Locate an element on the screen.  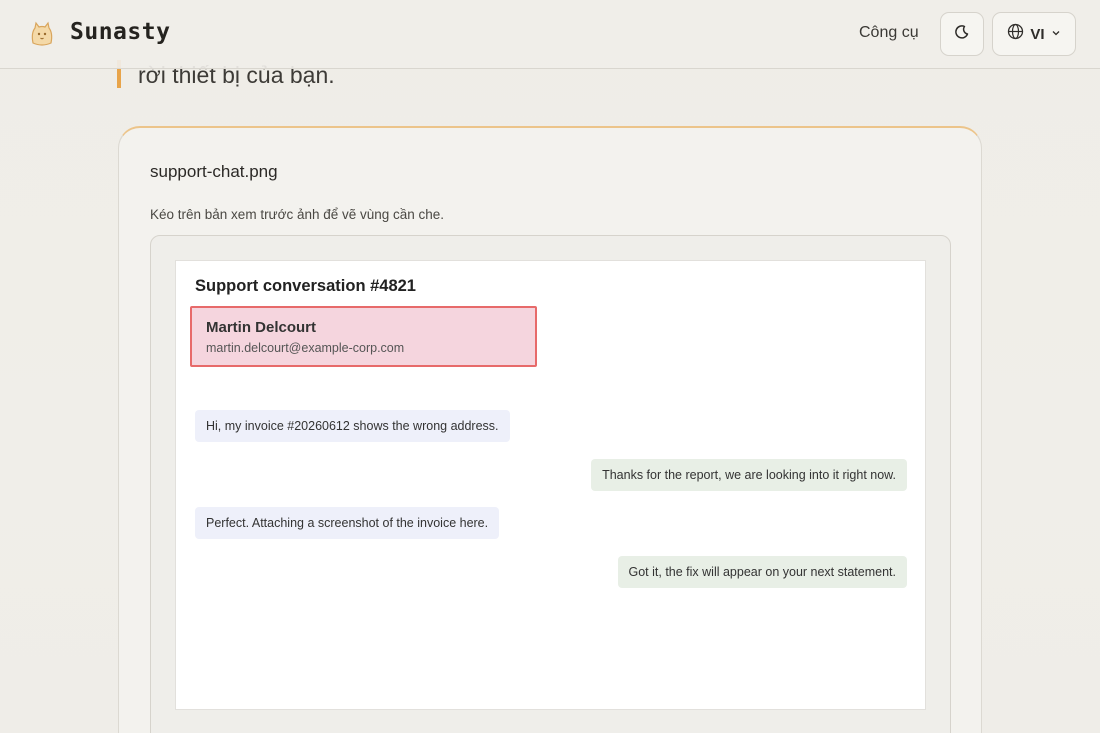
brand-name: Sunasty is located at coordinates (120, 32).